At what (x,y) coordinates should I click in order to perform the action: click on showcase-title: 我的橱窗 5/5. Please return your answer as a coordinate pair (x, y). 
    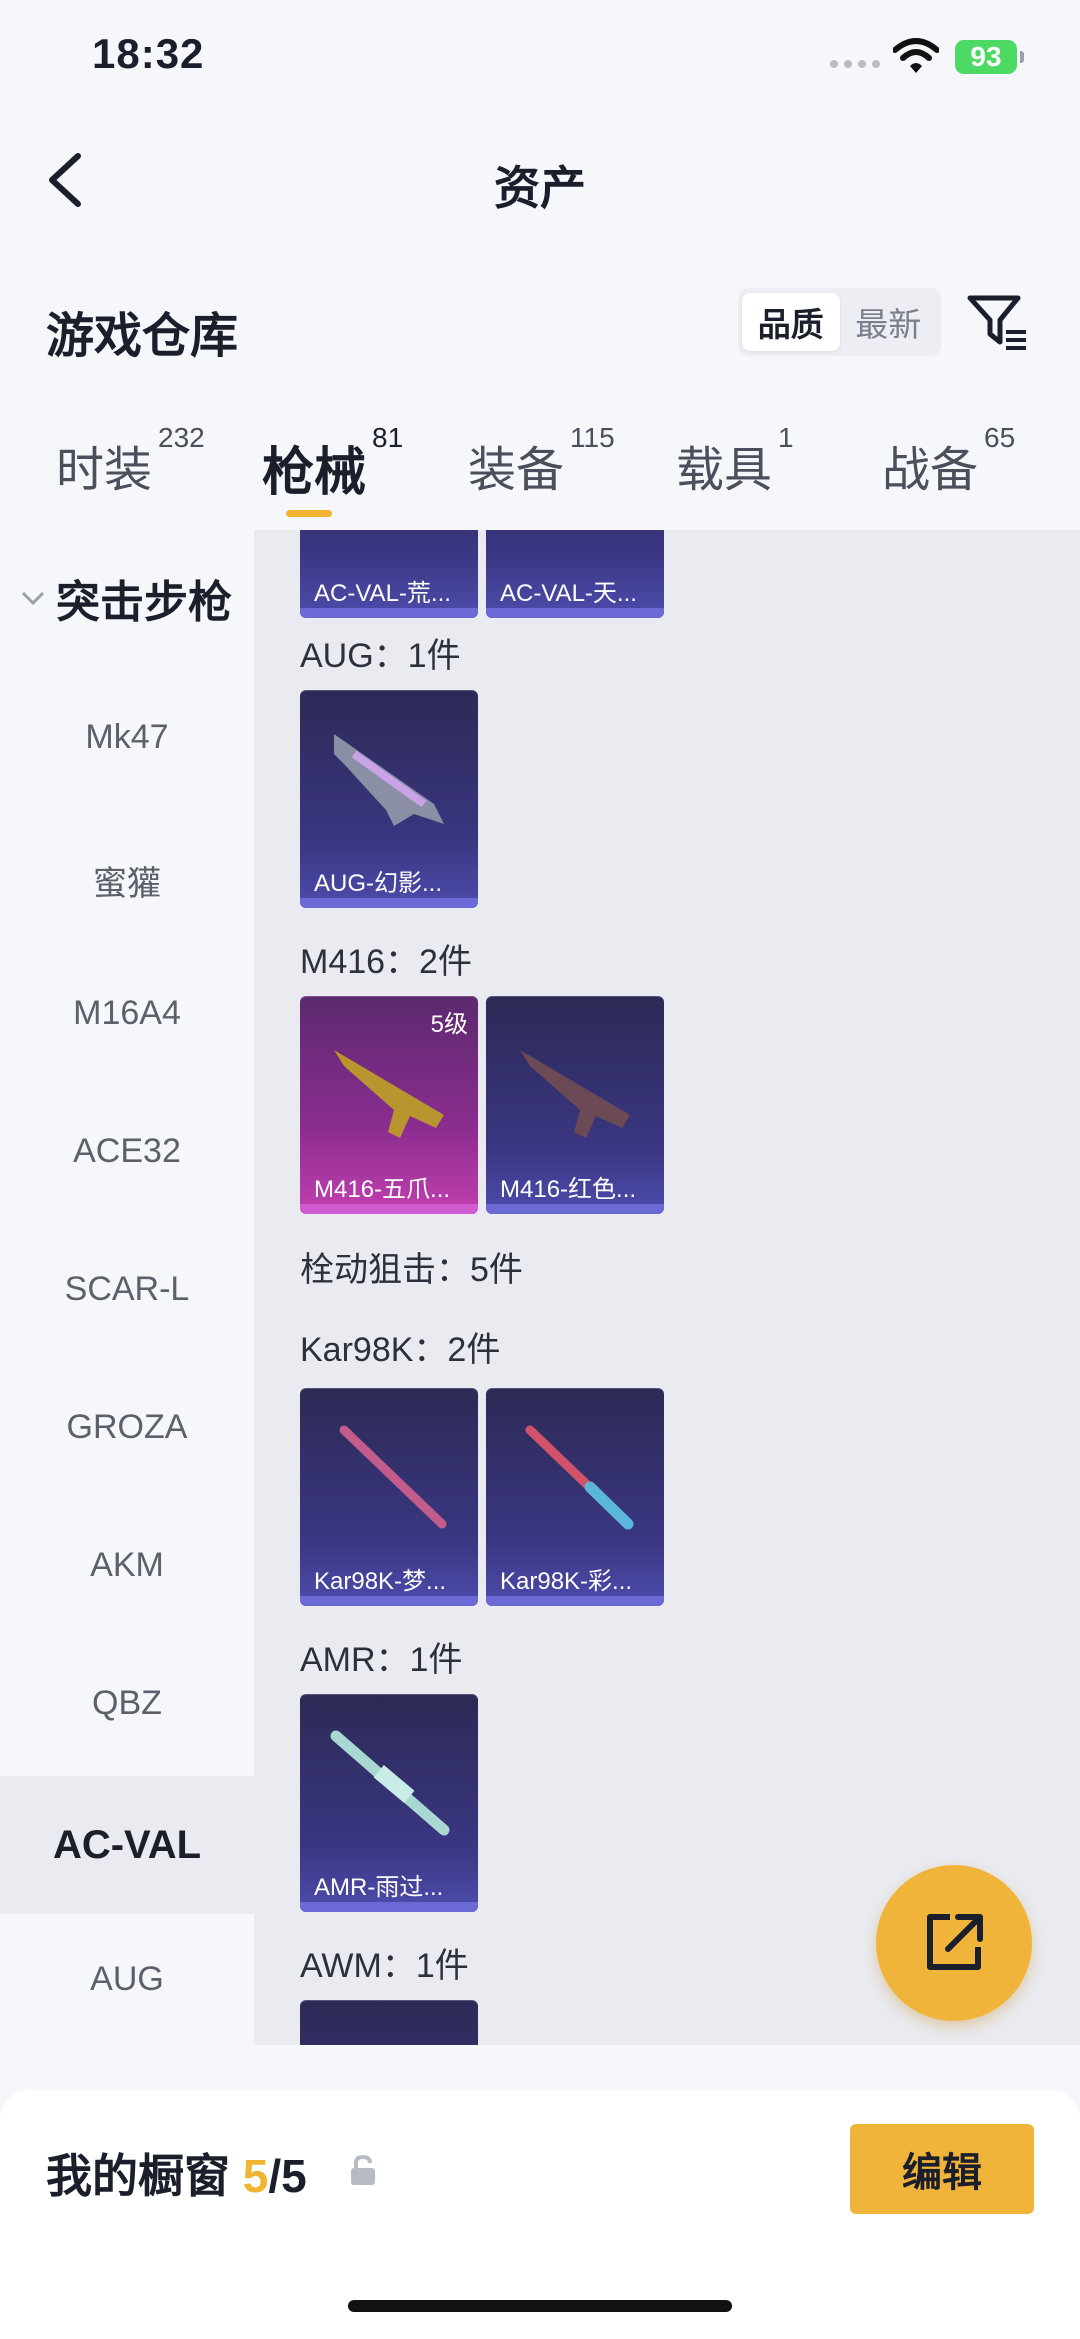
    Looking at the image, I should click on (176, 2173).